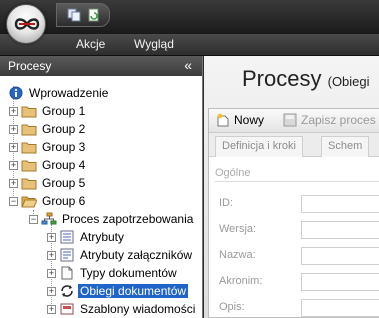 Image resolution: width=379 pixels, height=318 pixels. Describe the element at coordinates (290, 120) in the screenshot. I see `save-icon` at that location.